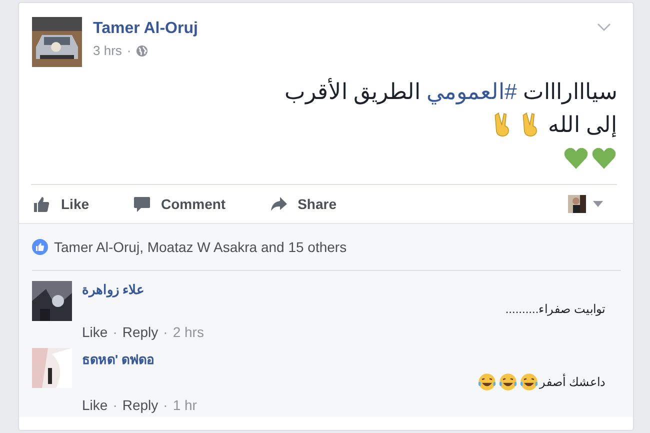  Describe the element at coordinates (40, 247) in the screenshot. I see `like-badge-icon` at that location.